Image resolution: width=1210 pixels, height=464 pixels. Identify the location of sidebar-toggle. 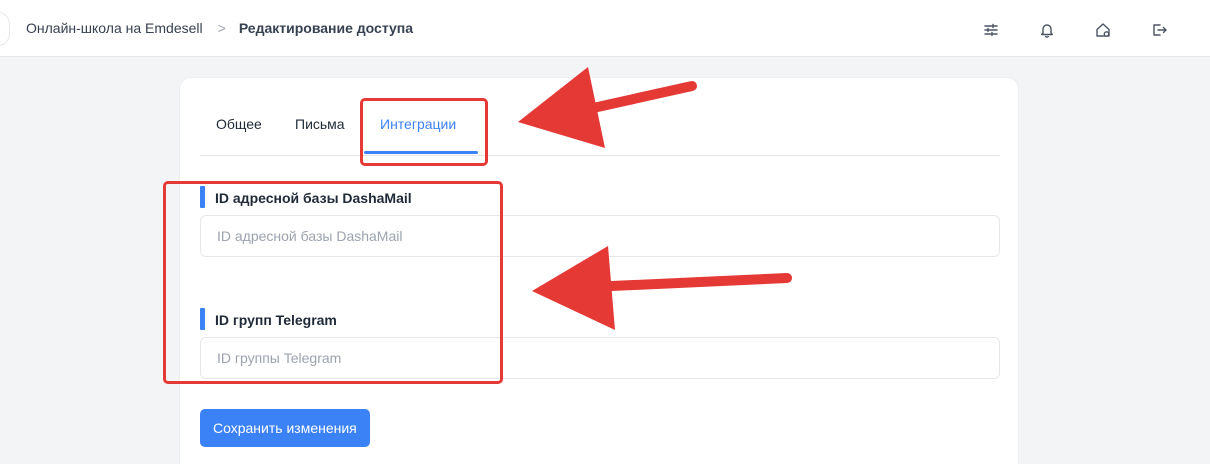
(5, 29).